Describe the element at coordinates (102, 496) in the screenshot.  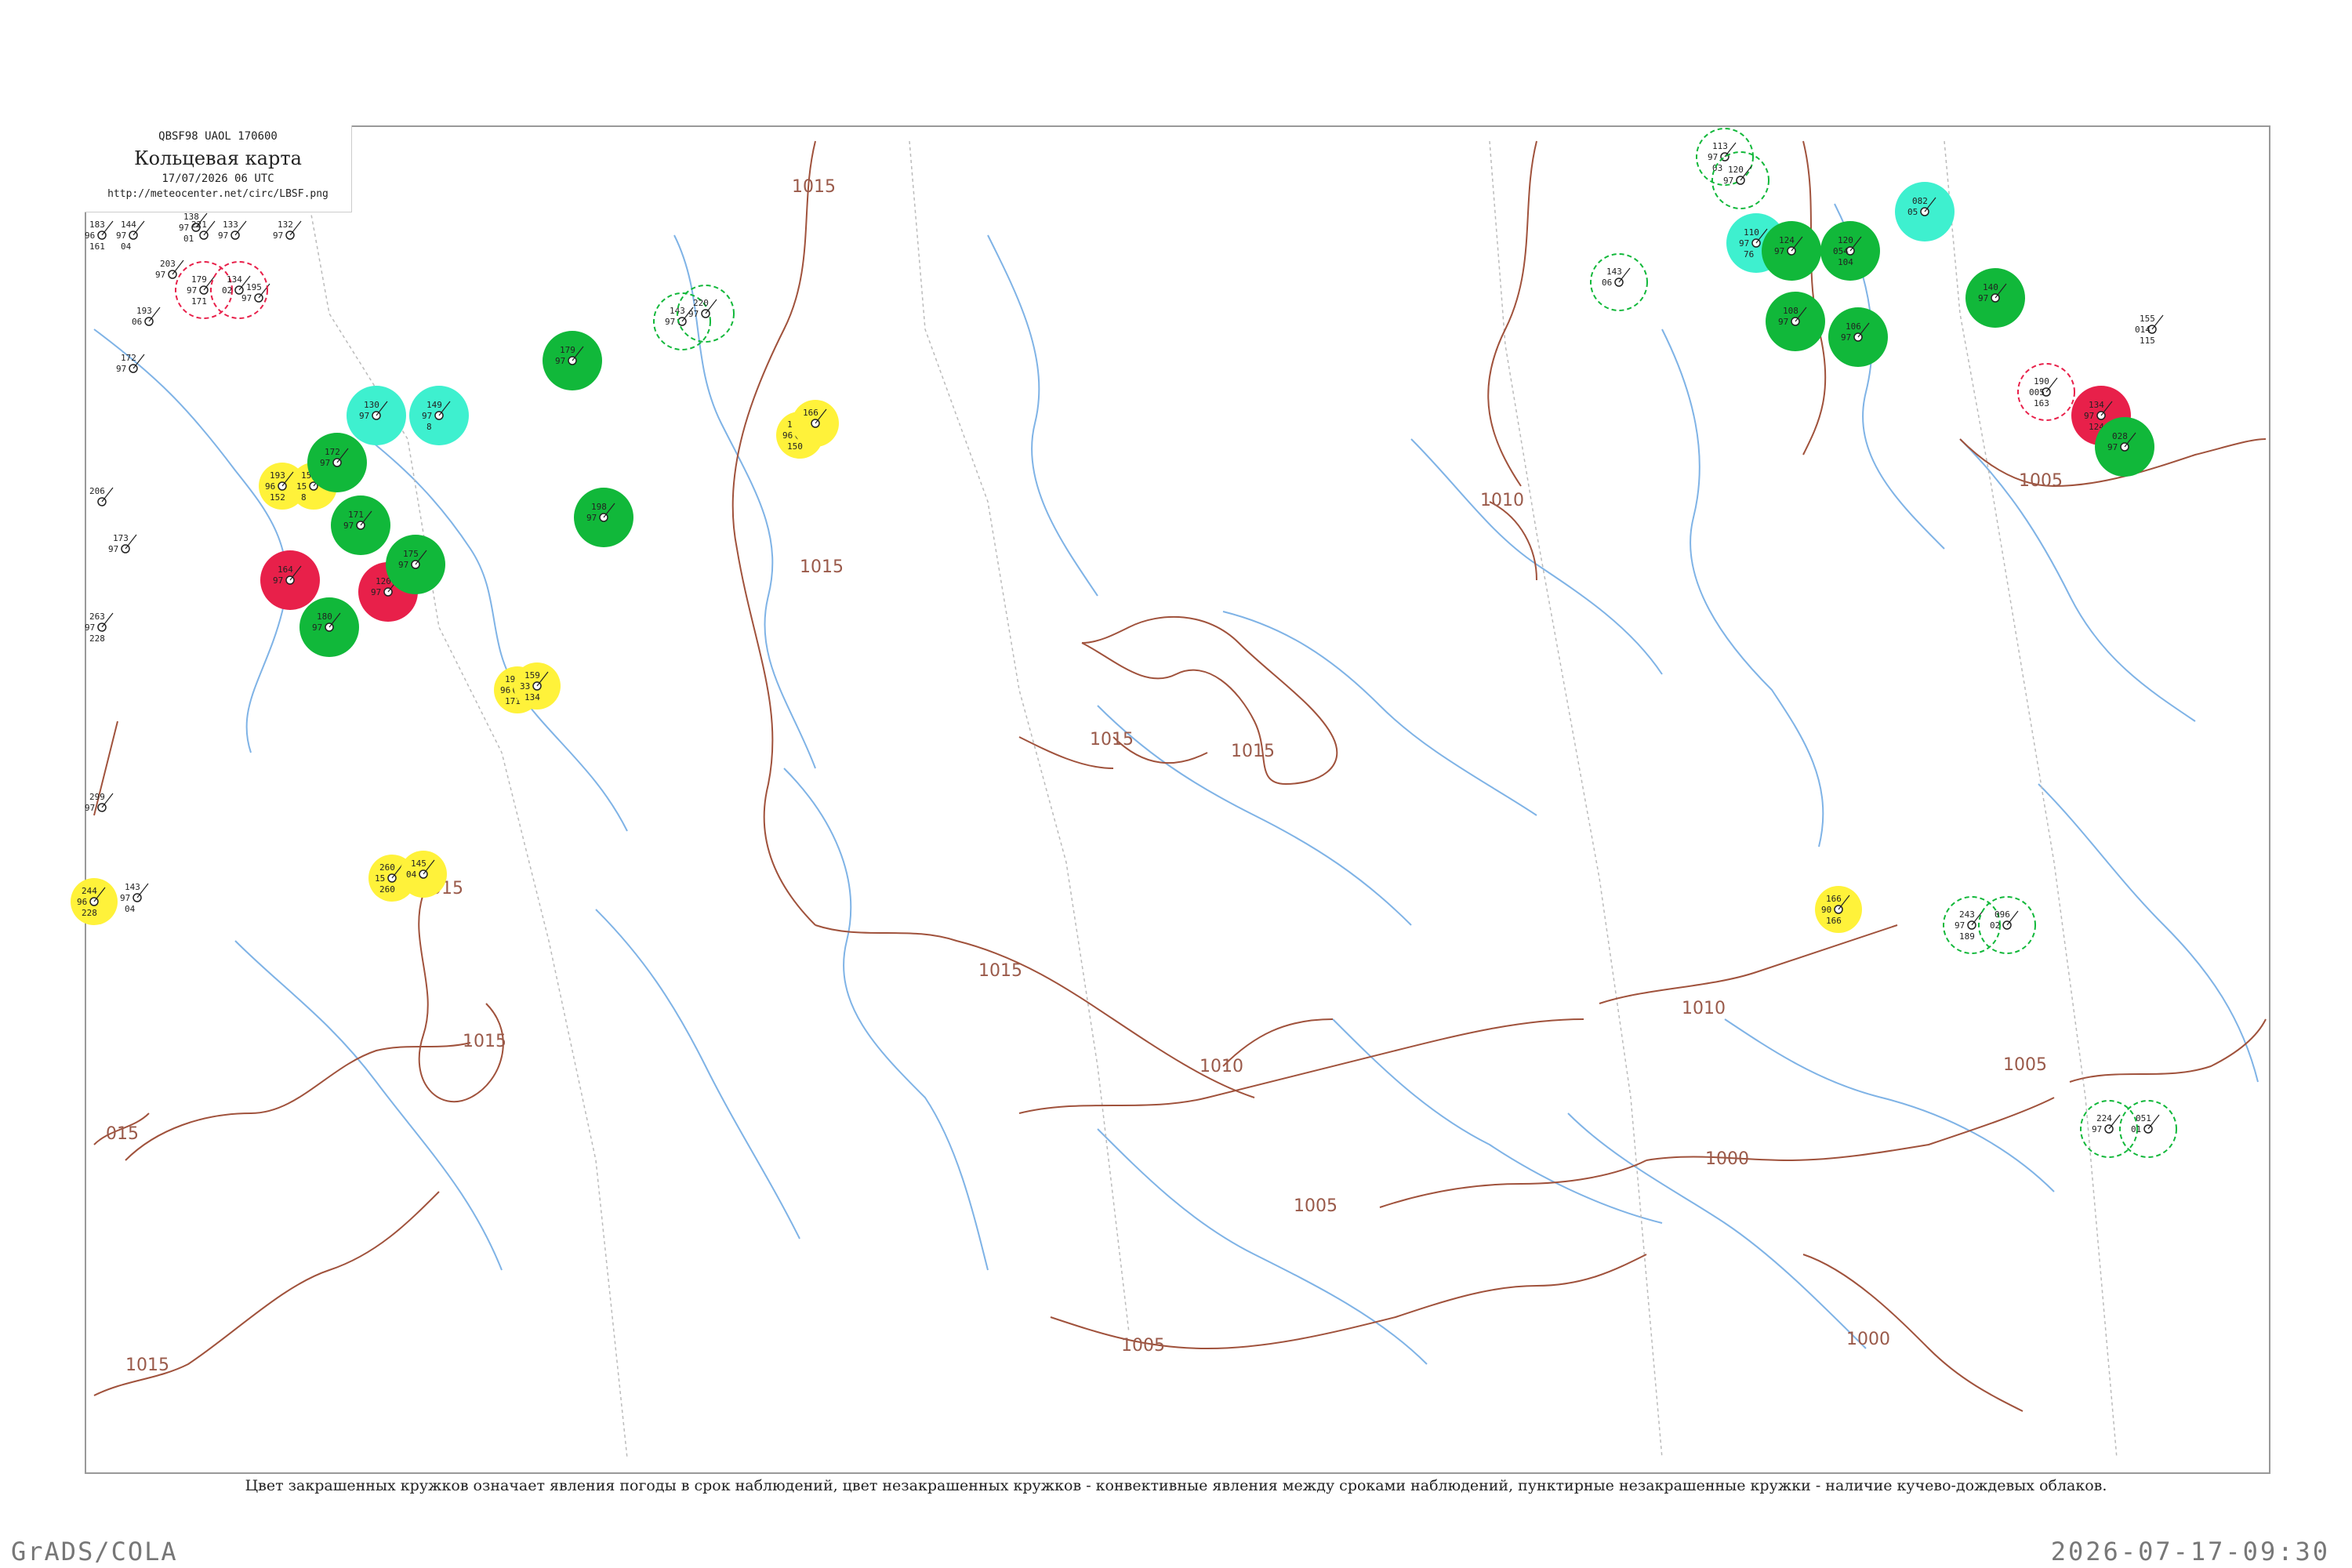
I see `station-plot: 206` at that location.